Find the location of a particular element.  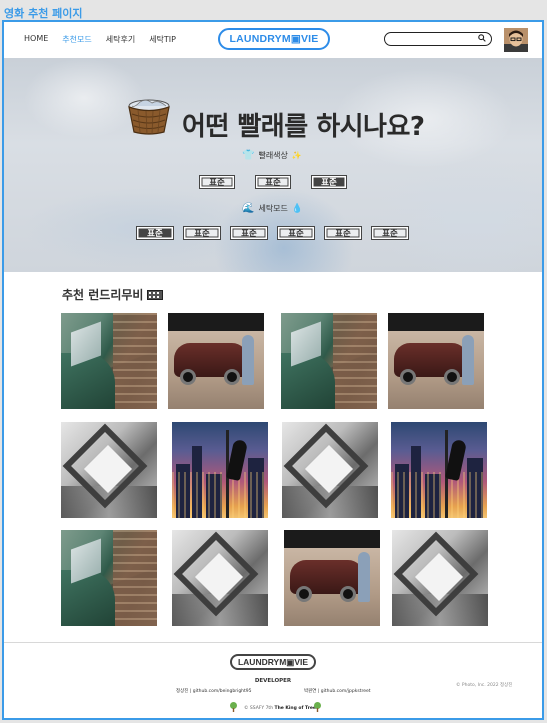

droplet-icon: 💧 is located at coordinates (297, 208).